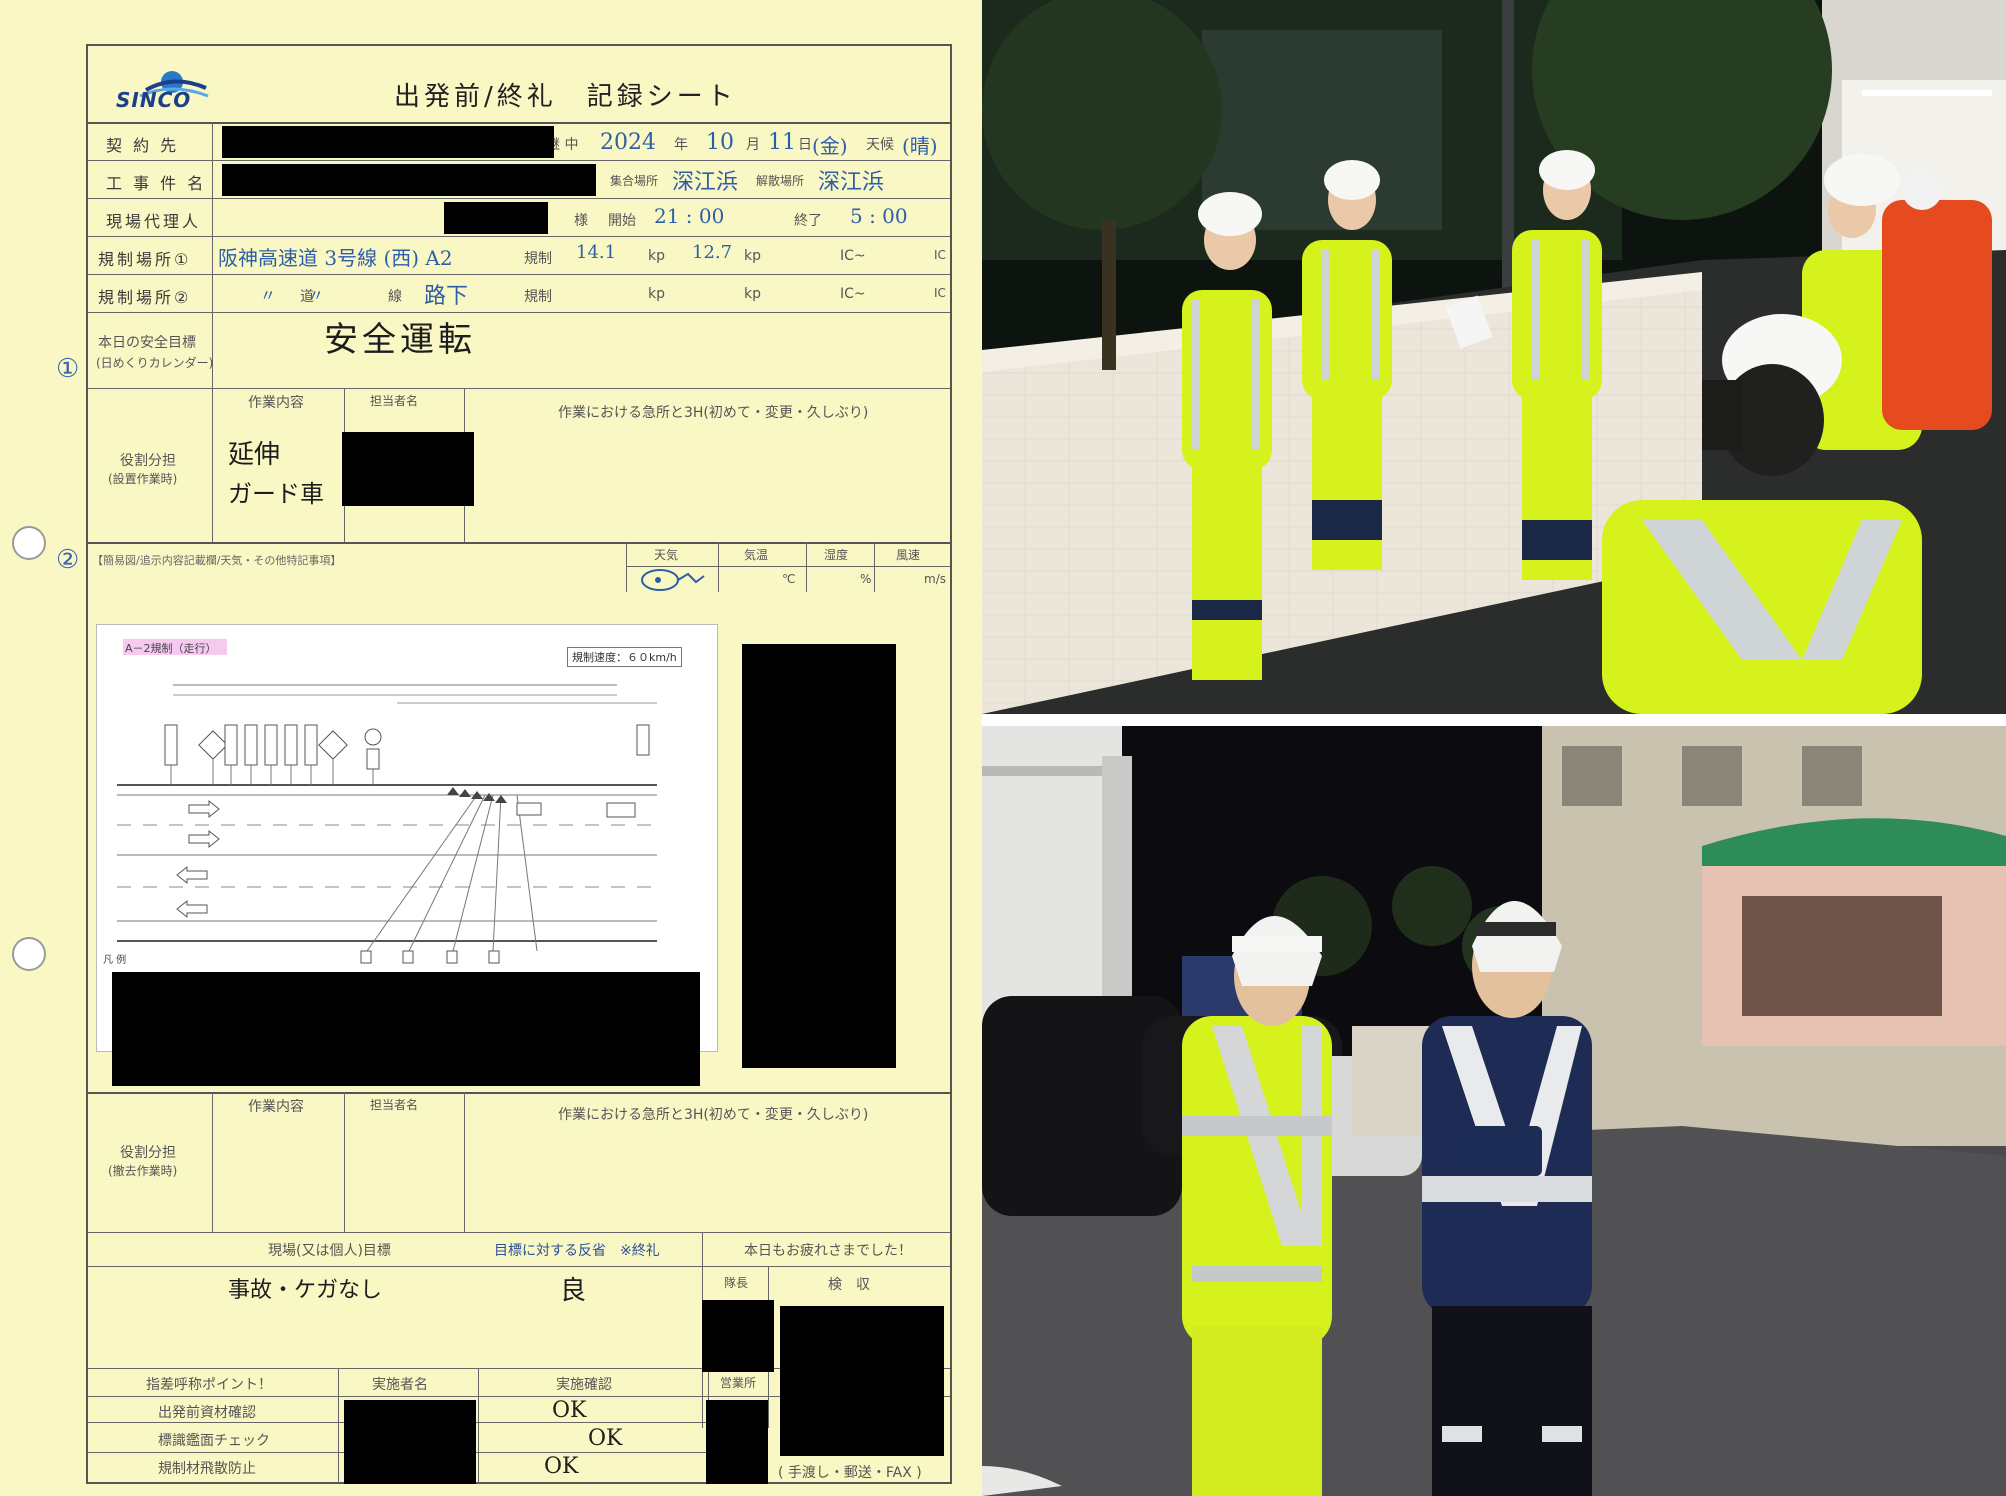  Describe the element at coordinates (605, 1438) in the screenshot. I see `hw-ok-2: OK` at that location.